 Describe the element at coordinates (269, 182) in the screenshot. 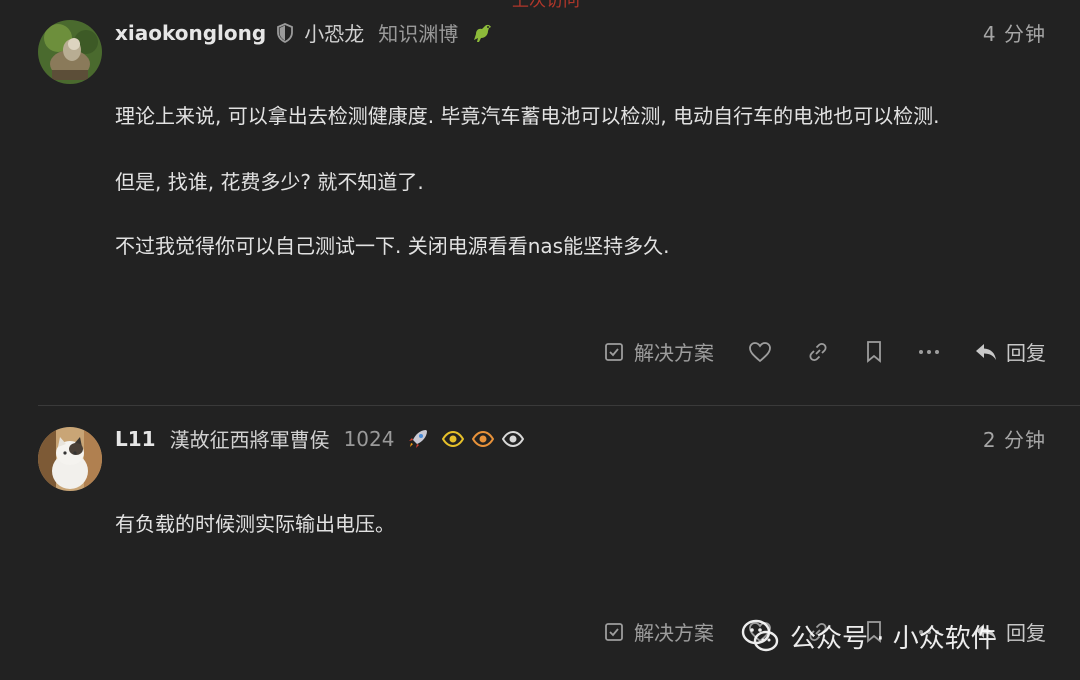

I see `post-paragraph: 但是, 找谁, 花费多少? 就不知道了.` at that location.